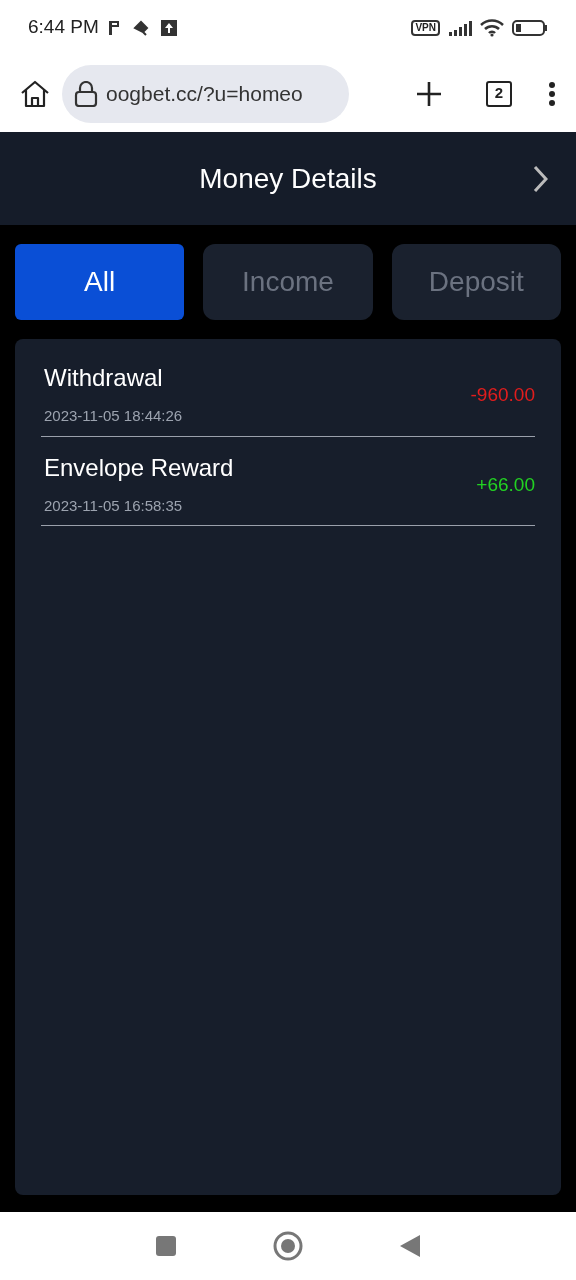  Describe the element at coordinates (410, 1246) in the screenshot. I see `back-icon` at that location.